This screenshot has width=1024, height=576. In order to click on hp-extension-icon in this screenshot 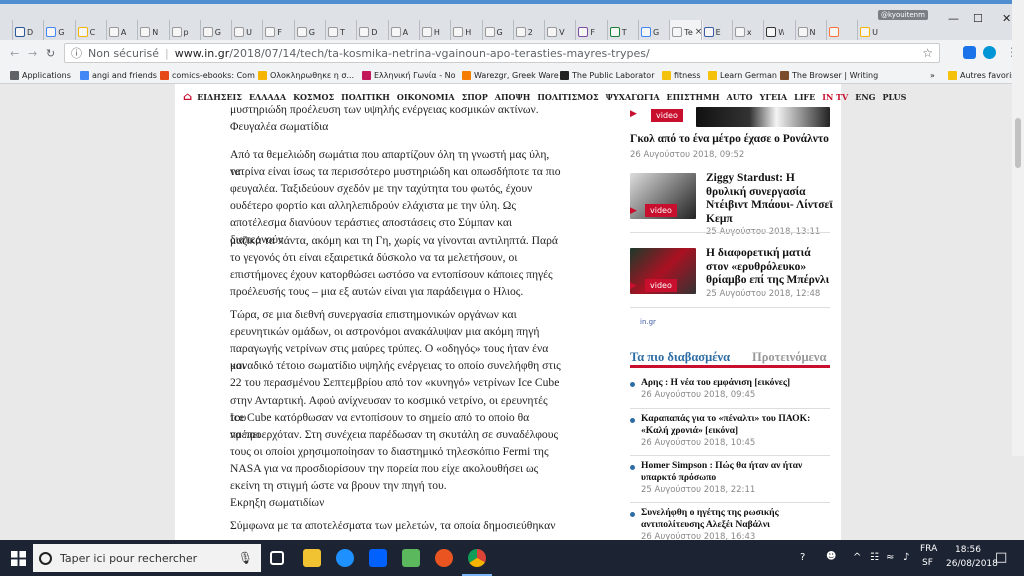, I will do `click(989, 52)`.